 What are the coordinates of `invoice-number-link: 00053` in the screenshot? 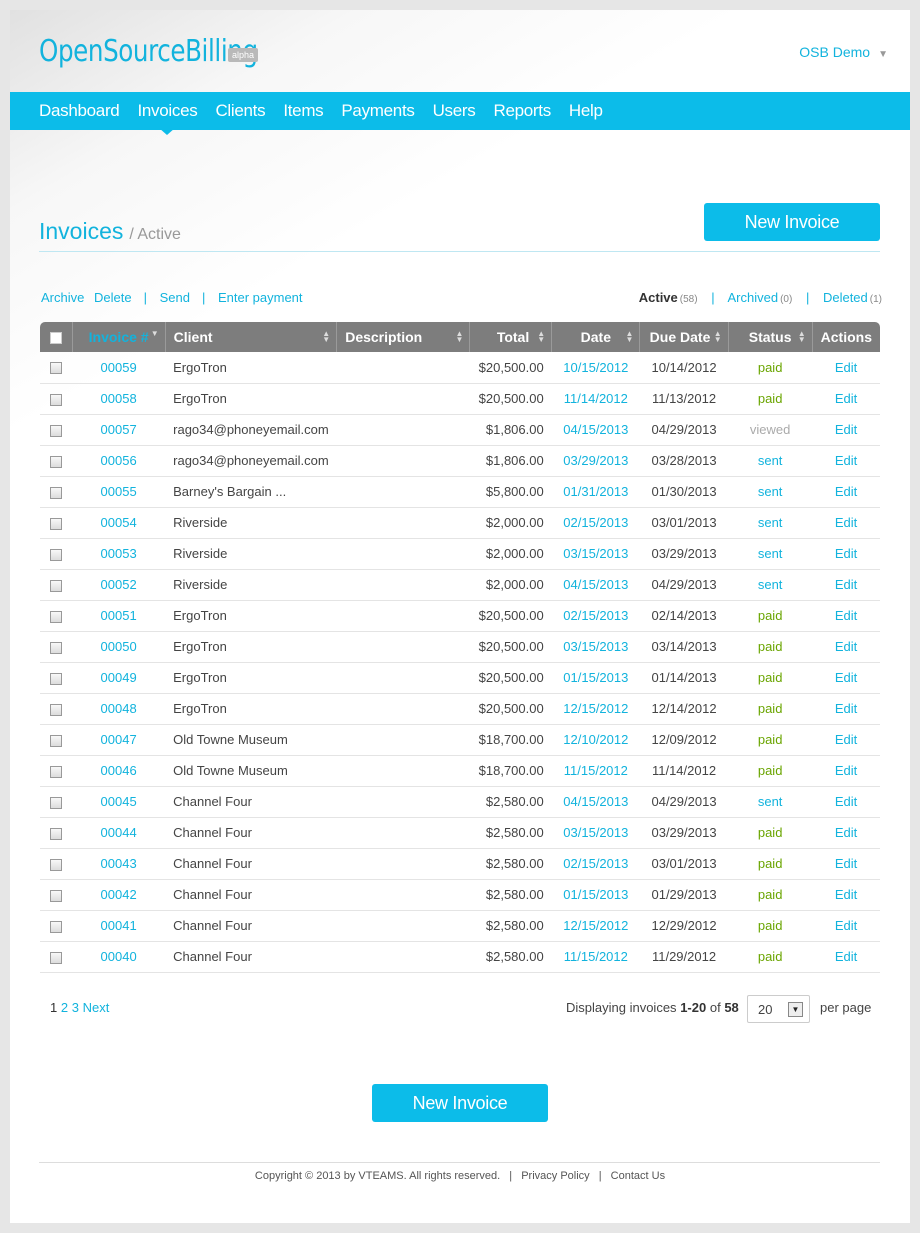 It's located at (118, 553).